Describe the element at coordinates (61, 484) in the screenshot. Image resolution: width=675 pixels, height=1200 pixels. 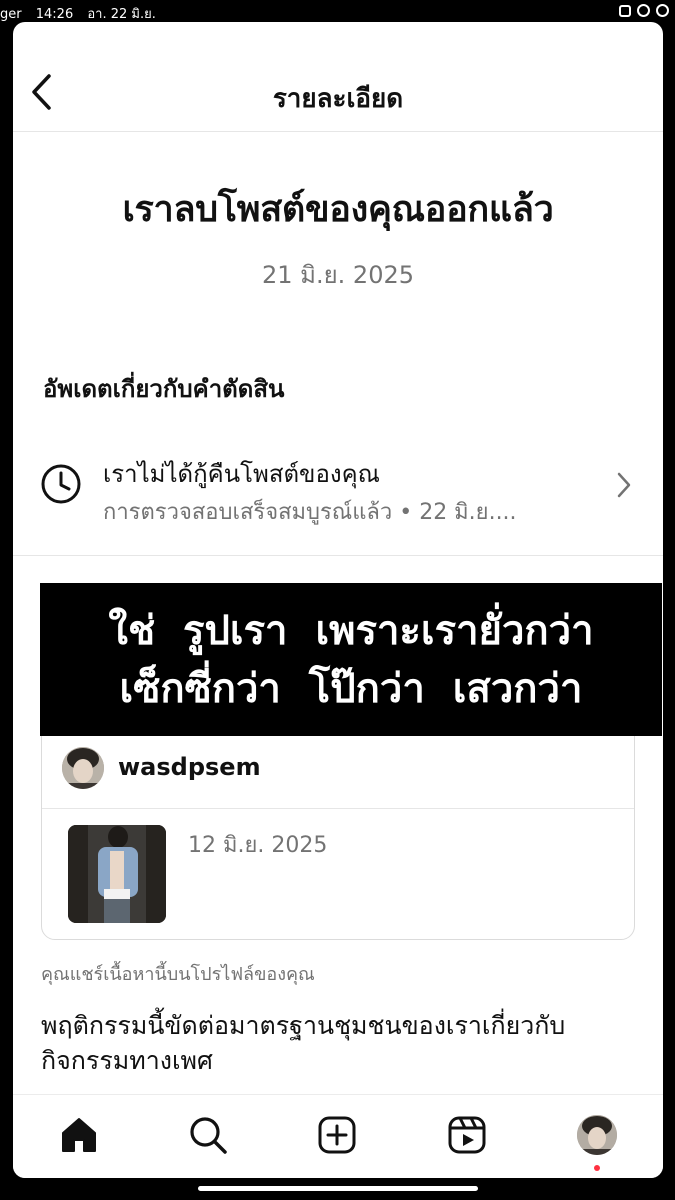
I see `clock-icon` at that location.